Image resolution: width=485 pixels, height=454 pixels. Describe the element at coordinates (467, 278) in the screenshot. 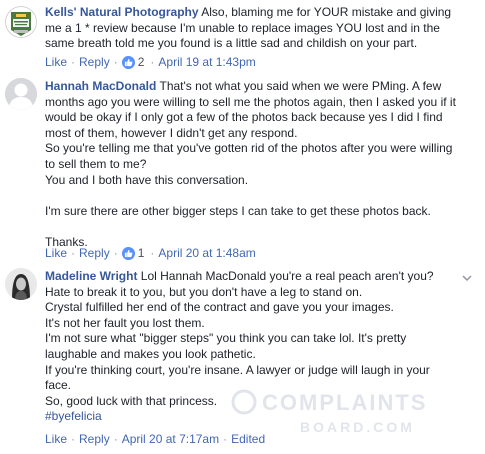

I see `chevron-down-icon` at that location.